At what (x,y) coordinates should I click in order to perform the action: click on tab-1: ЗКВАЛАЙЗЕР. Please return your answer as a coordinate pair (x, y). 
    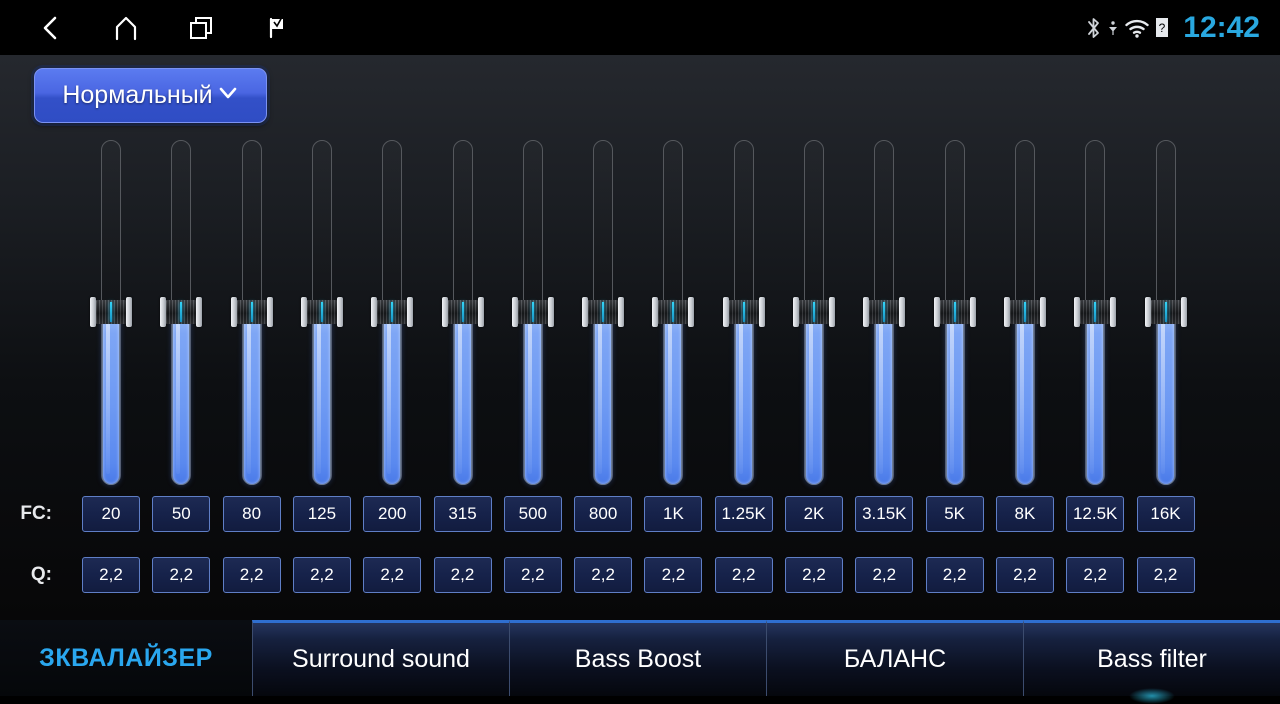
    Looking at the image, I should click on (126, 658).